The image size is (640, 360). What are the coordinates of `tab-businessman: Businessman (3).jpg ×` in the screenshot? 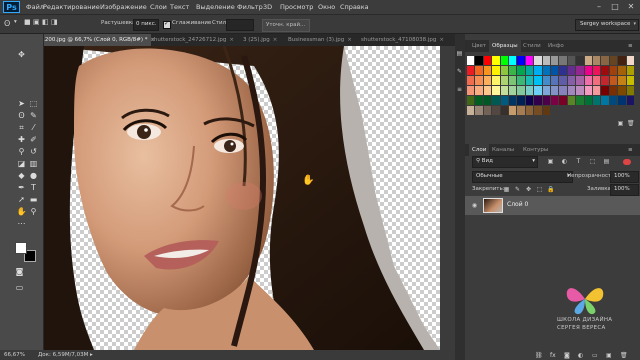 It's located at (322, 40).